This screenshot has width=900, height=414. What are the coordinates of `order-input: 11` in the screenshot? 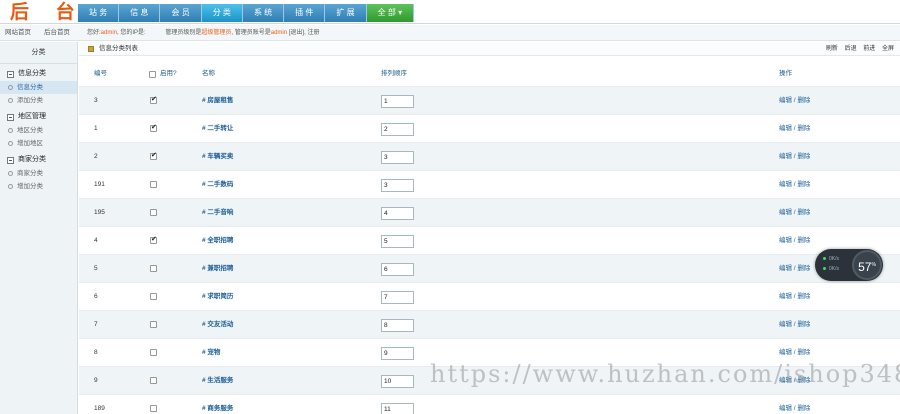 It's located at (397, 408).